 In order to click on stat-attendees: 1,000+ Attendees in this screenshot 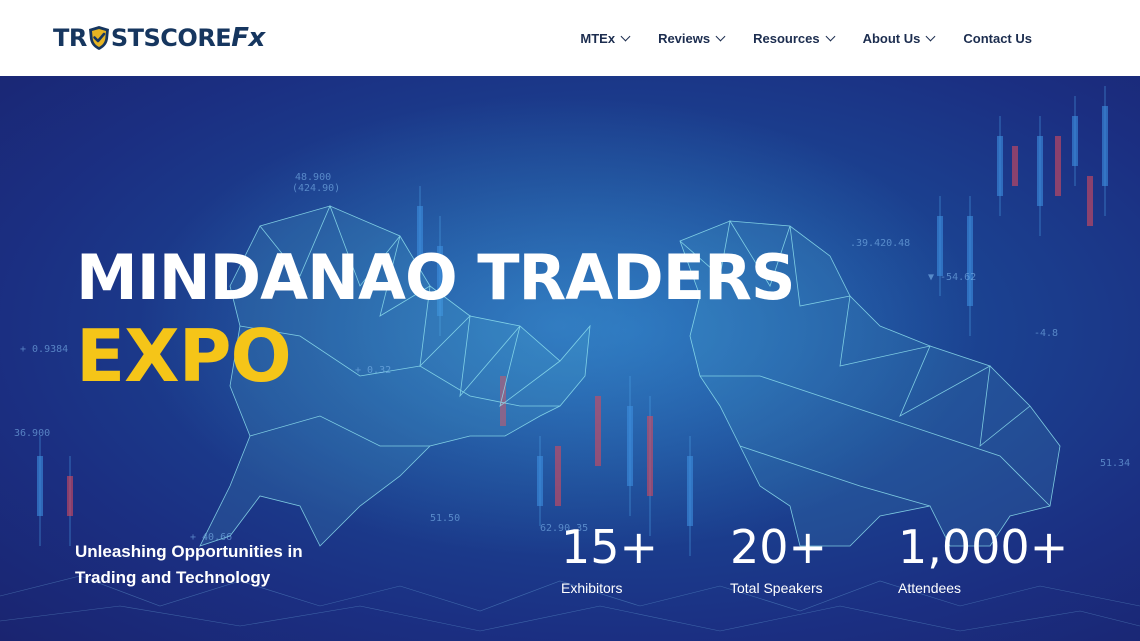, I will do `click(983, 560)`.